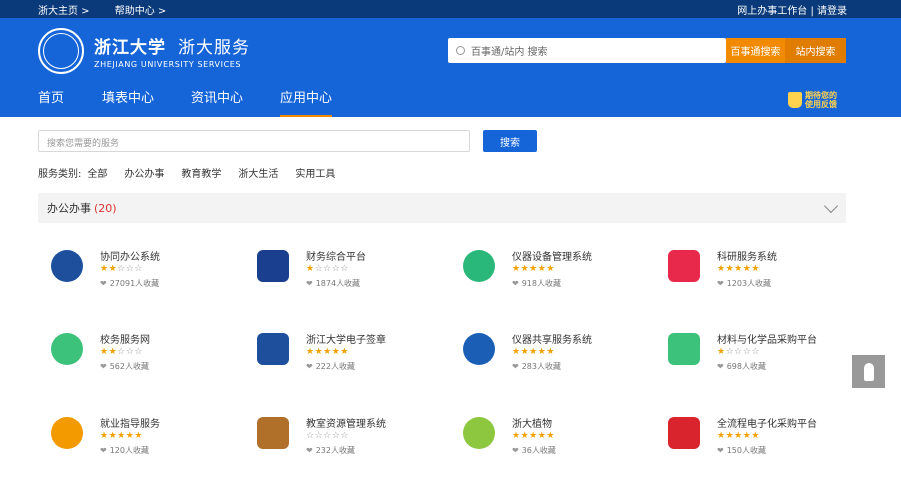 This screenshot has height=482, width=901. What do you see at coordinates (552, 255) in the screenshot?
I see `service-name: 仪器设备管理系统` at bounding box center [552, 255].